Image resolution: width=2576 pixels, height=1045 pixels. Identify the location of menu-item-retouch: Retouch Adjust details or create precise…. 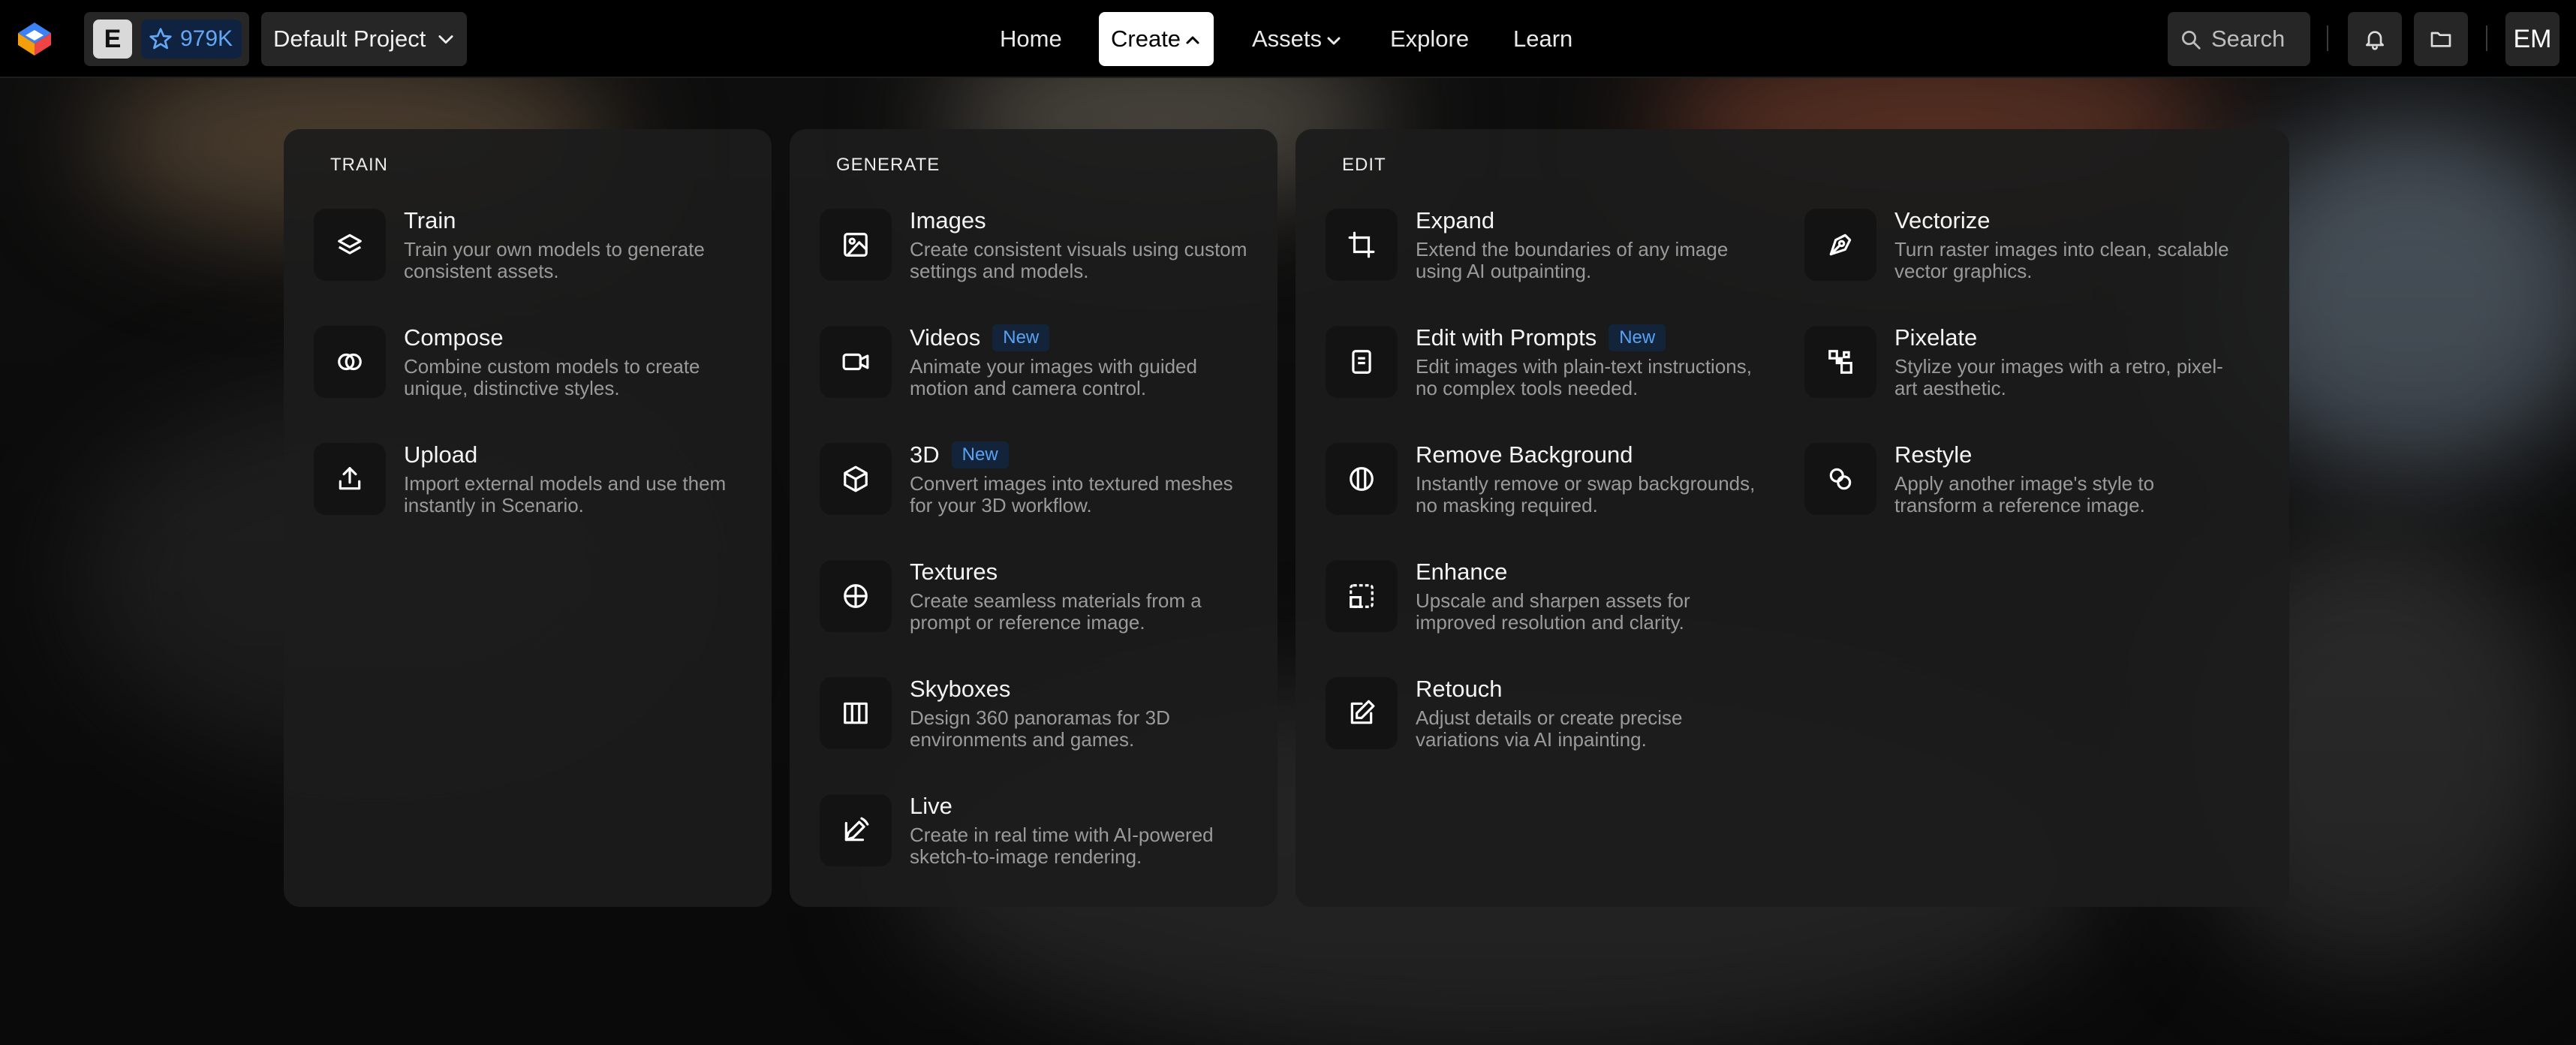
(1551, 718).